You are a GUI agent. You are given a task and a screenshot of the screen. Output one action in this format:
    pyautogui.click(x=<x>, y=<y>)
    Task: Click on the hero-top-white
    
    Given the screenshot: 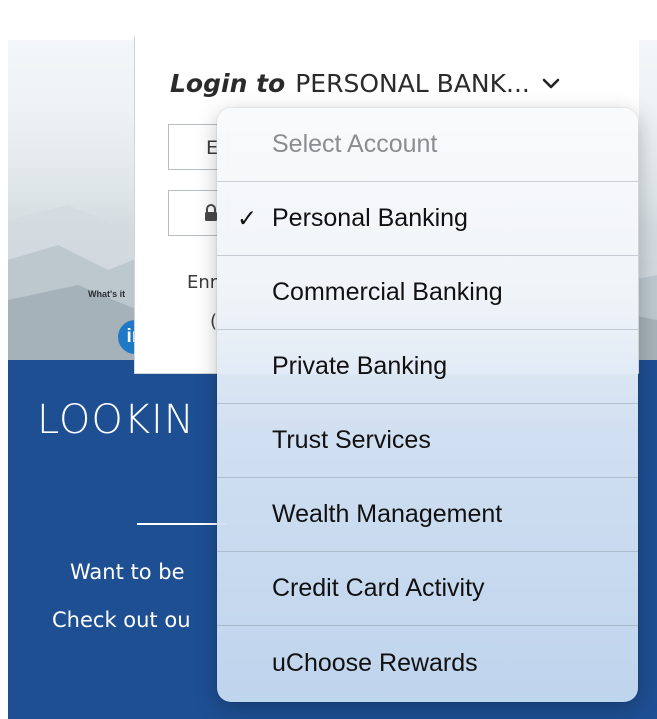 What is the action you would take?
    pyautogui.click(x=332, y=20)
    